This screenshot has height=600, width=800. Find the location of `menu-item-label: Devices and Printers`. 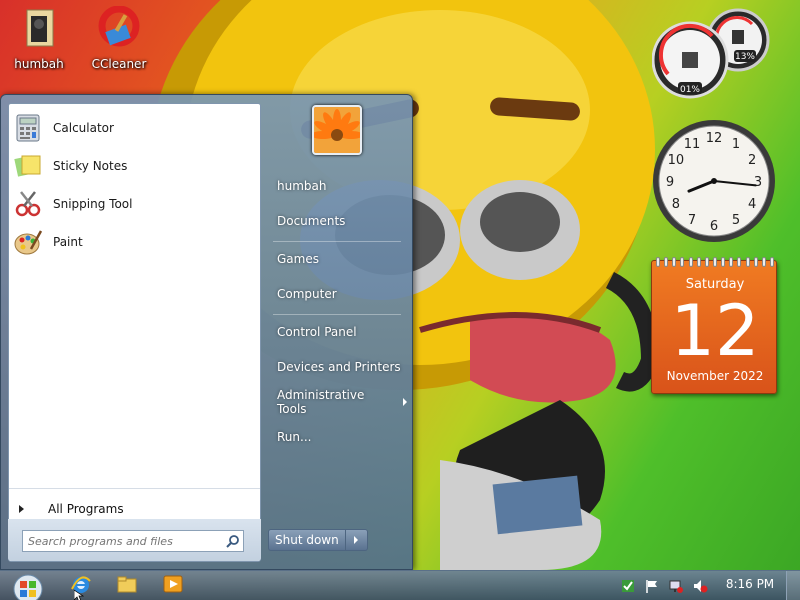

menu-item-label: Devices and Printers is located at coordinates (339, 367).